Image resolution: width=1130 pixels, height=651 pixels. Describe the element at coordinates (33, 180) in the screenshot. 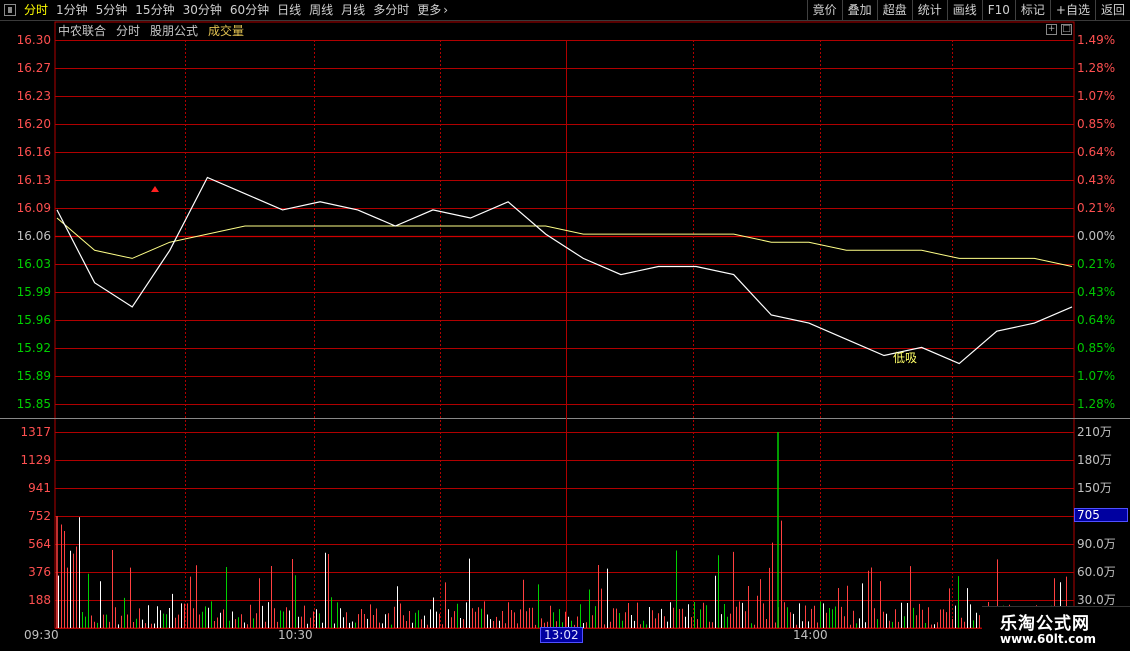

I see `price-axis-label: 16.13` at that location.